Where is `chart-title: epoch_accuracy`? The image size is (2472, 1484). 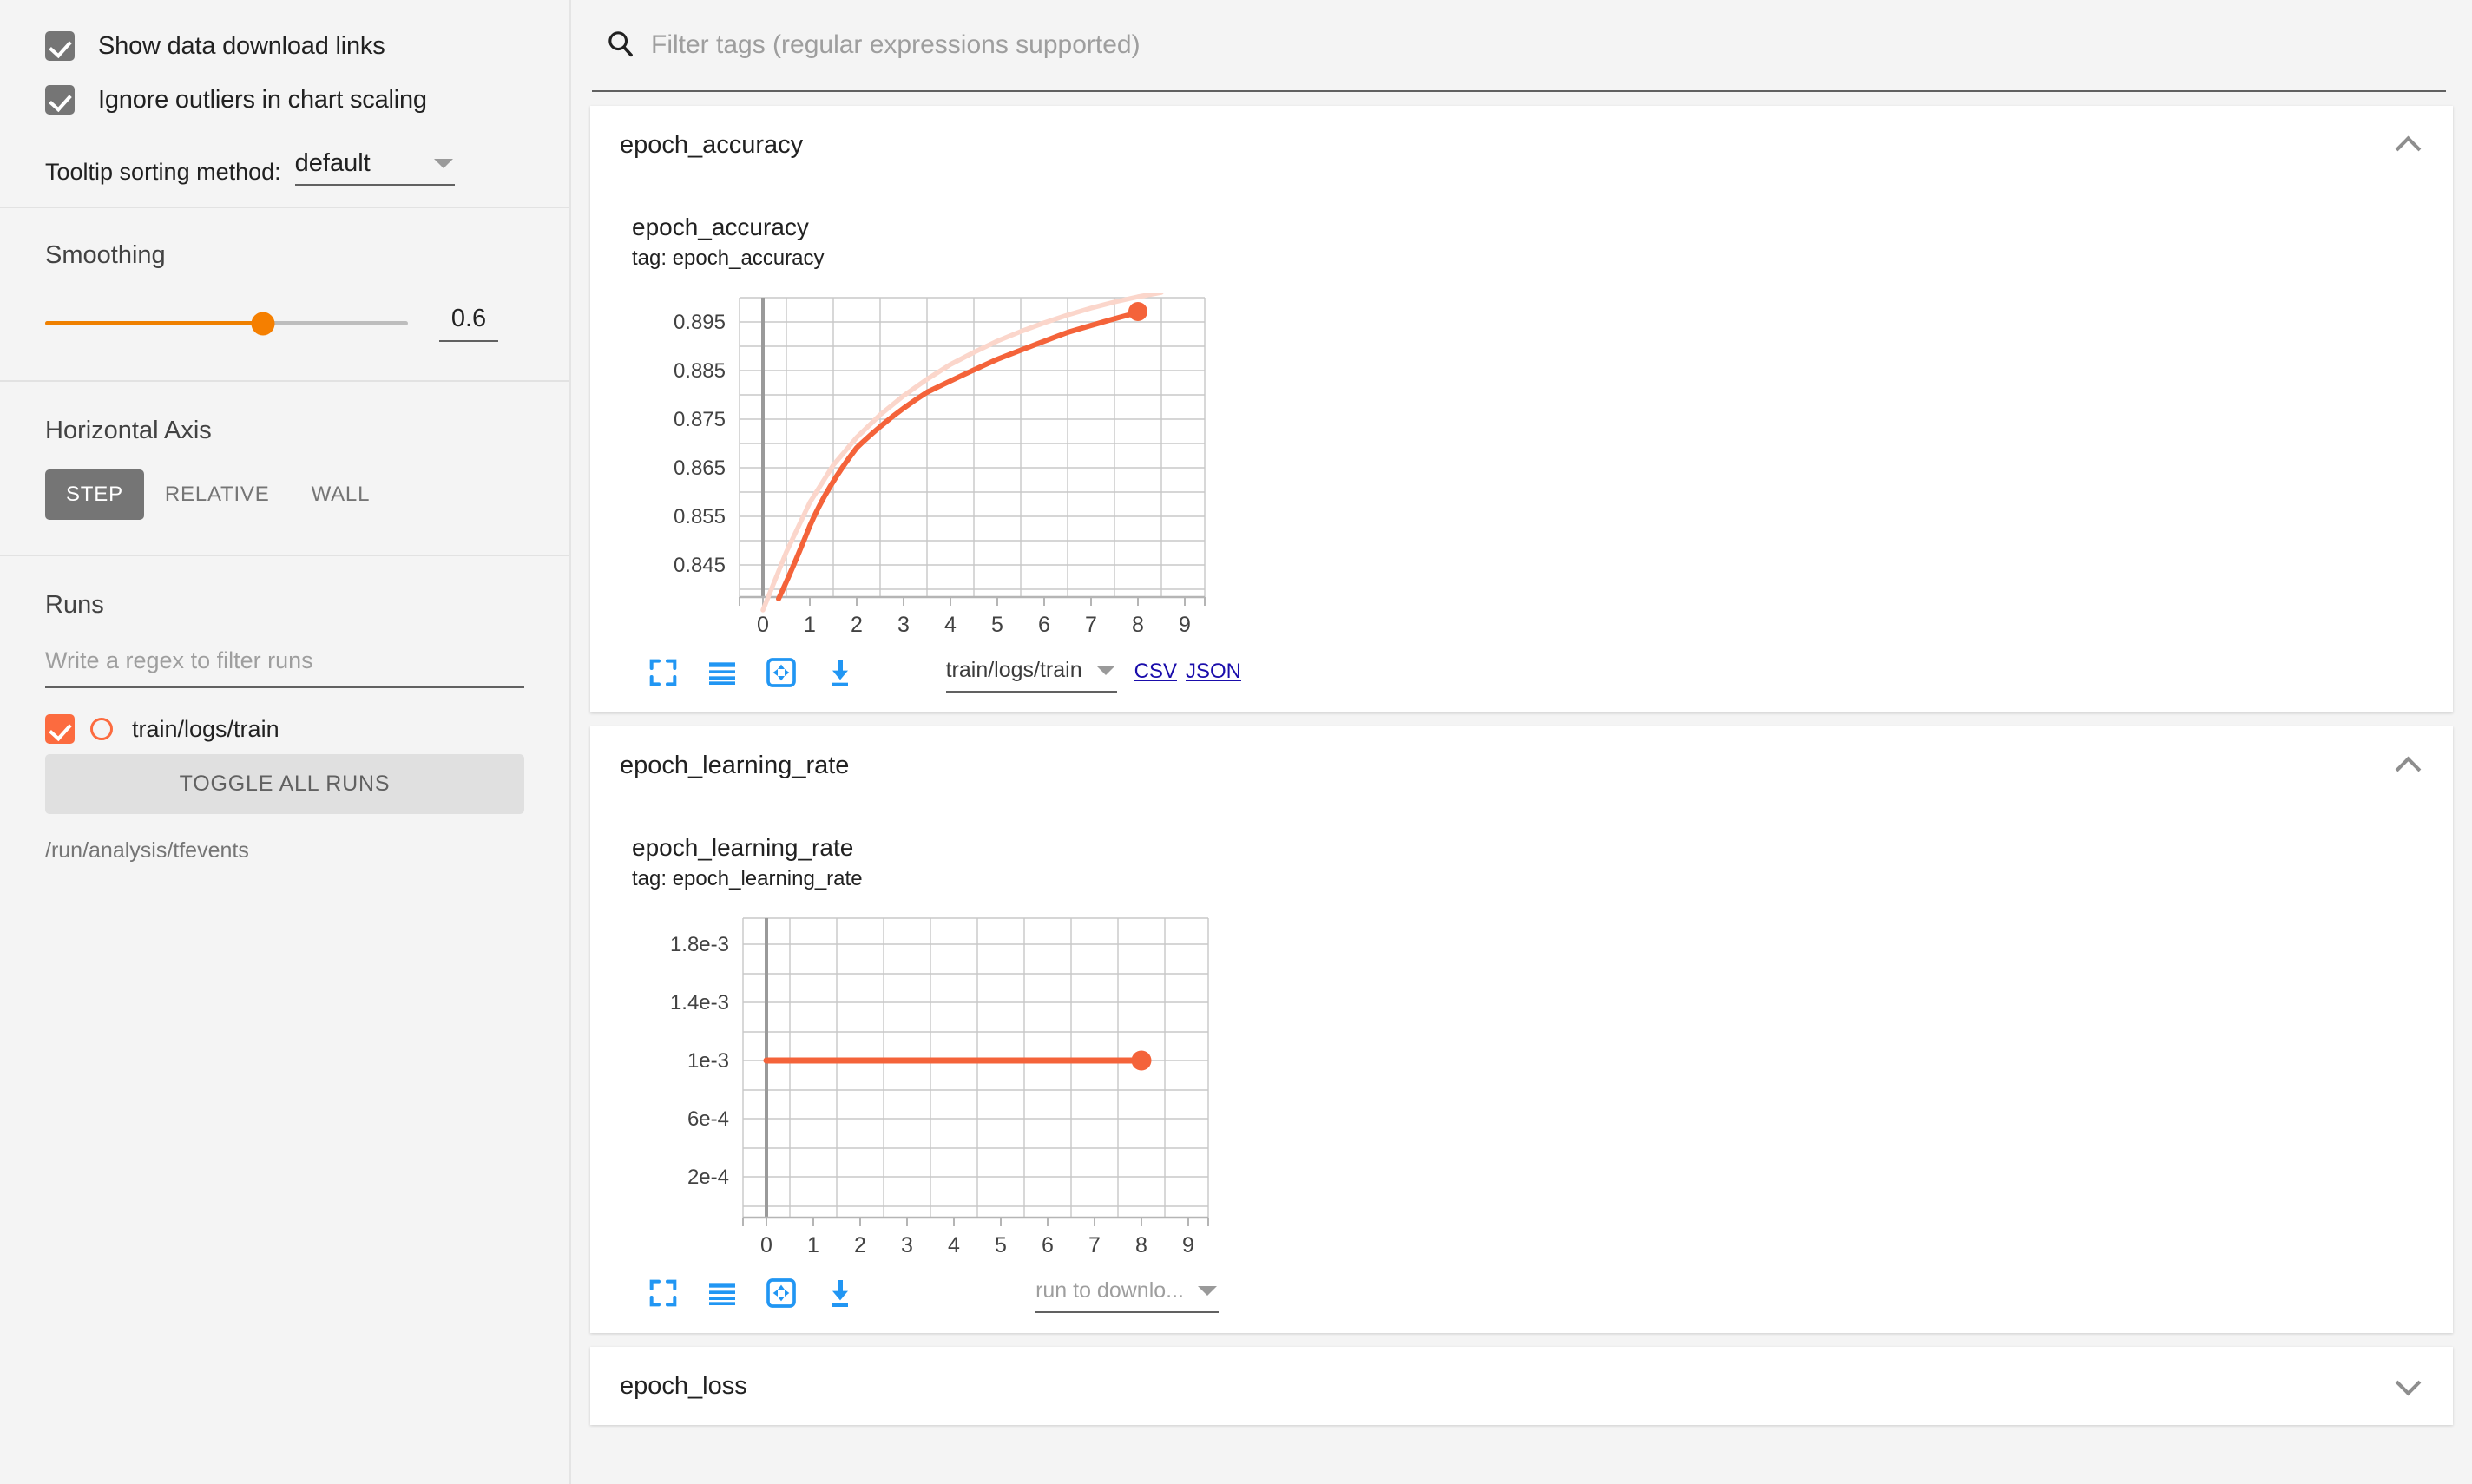
chart-title: epoch_accuracy is located at coordinates (720, 226).